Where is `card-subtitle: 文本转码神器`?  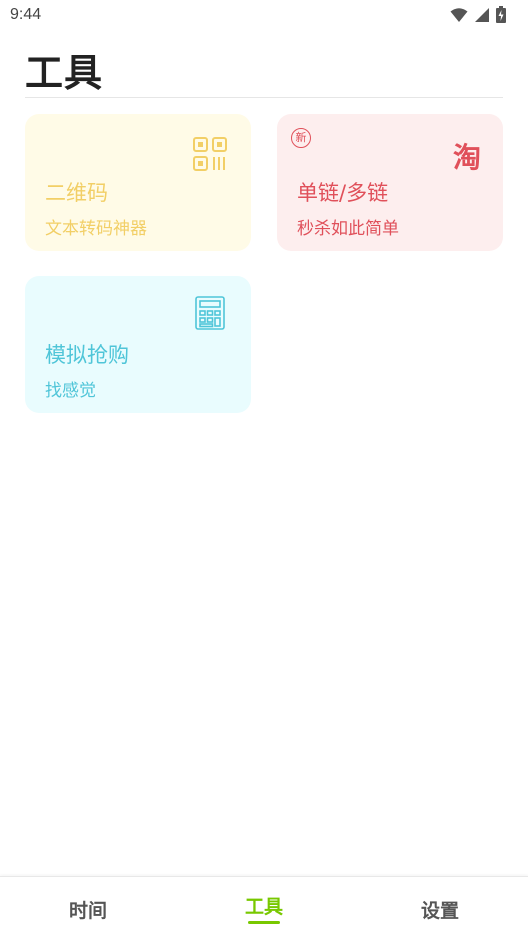 card-subtitle: 文本转码神器 is located at coordinates (96, 229).